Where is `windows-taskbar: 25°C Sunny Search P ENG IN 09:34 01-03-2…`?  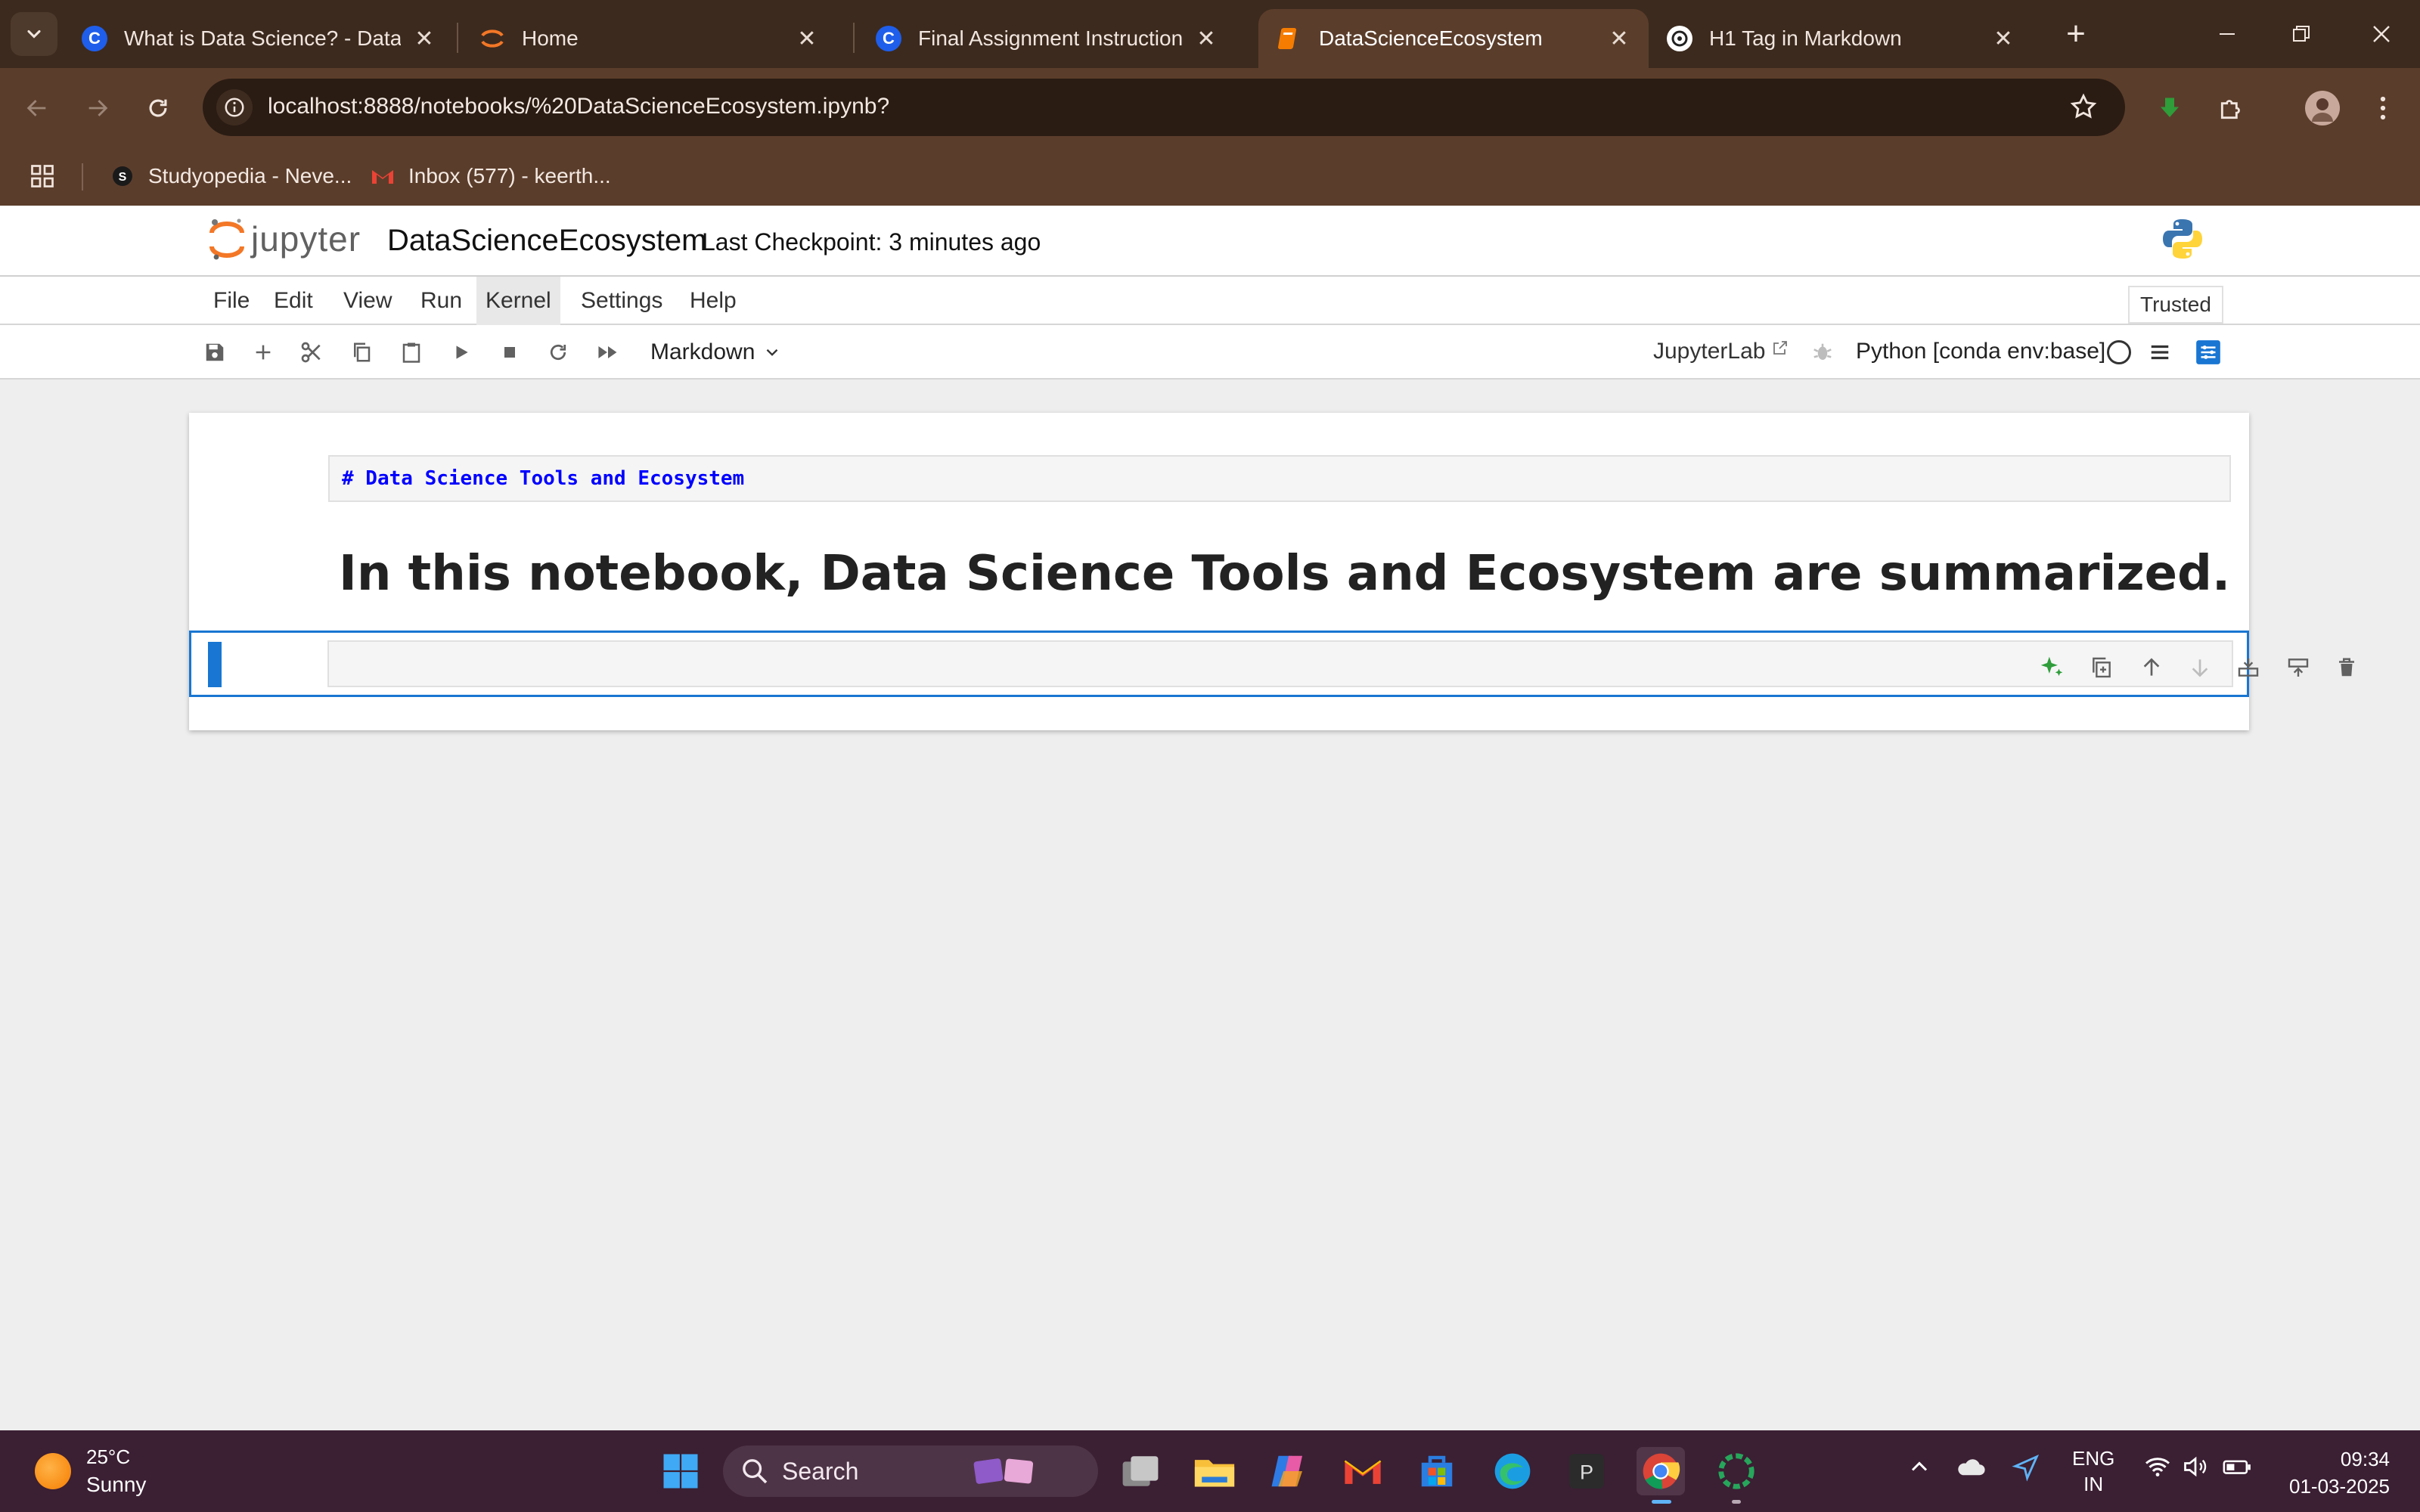
windows-taskbar: 25°C Sunny Search P ENG IN 09:34 01-03-2… is located at coordinates (1210, 1471).